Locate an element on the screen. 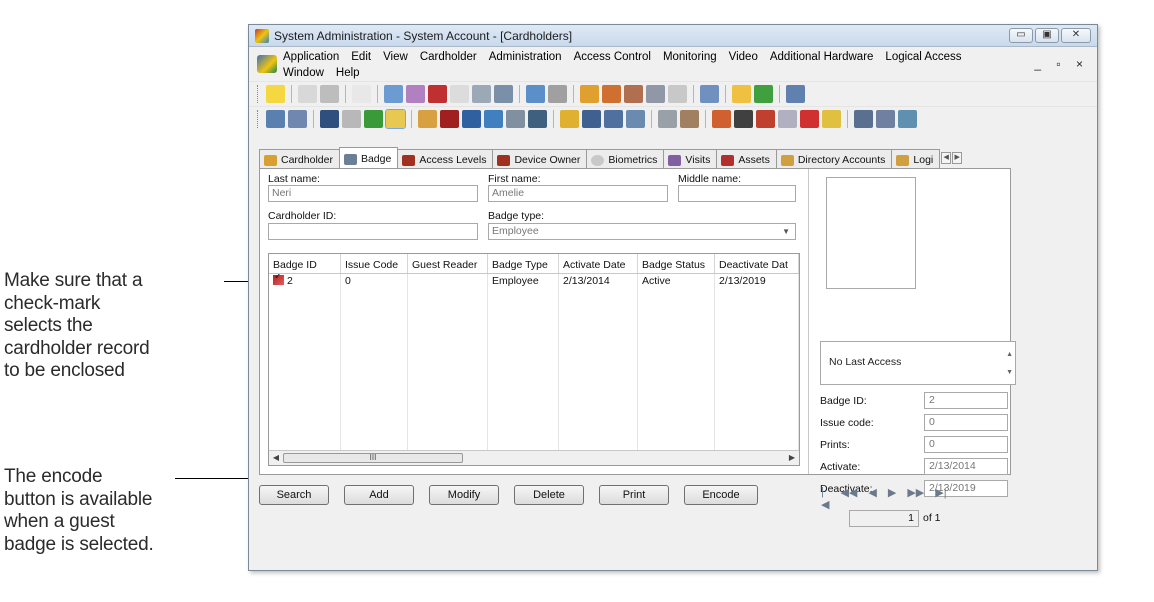 The height and width of the screenshot is (602, 1154). tab-assets: Assets is located at coordinates (746, 158).